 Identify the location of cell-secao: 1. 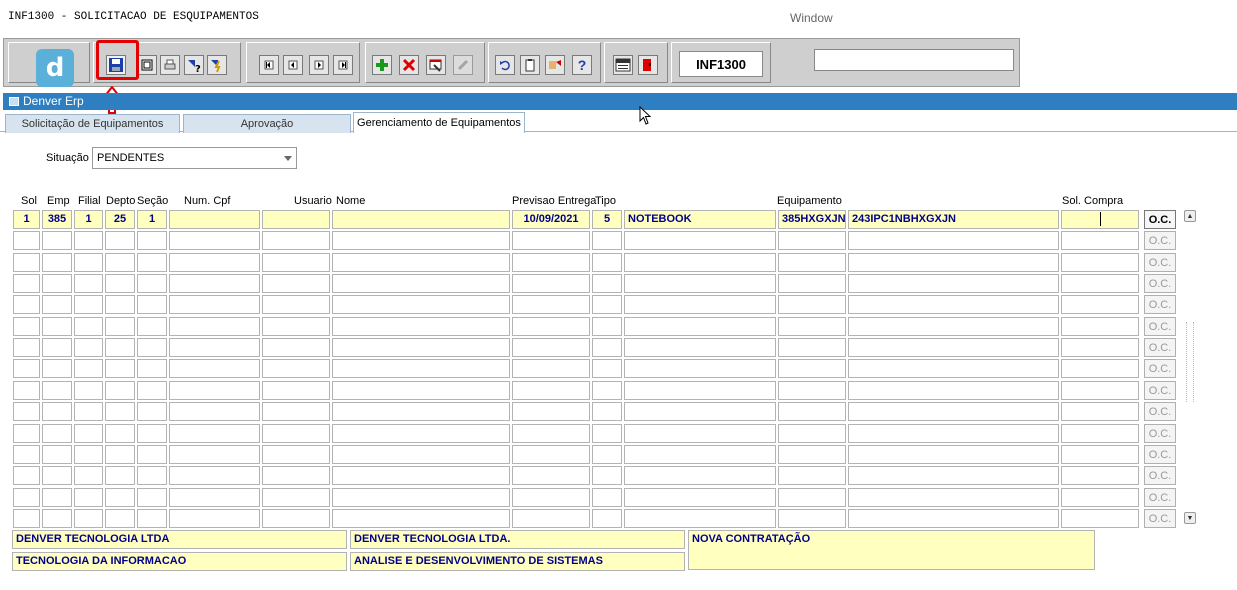
(152, 219).